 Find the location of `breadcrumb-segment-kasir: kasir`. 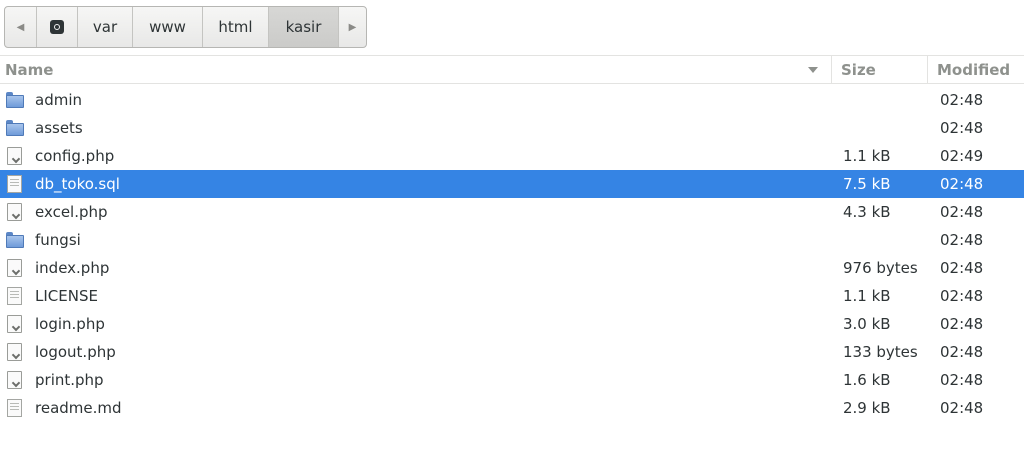

breadcrumb-segment-kasir: kasir is located at coordinates (303, 27).